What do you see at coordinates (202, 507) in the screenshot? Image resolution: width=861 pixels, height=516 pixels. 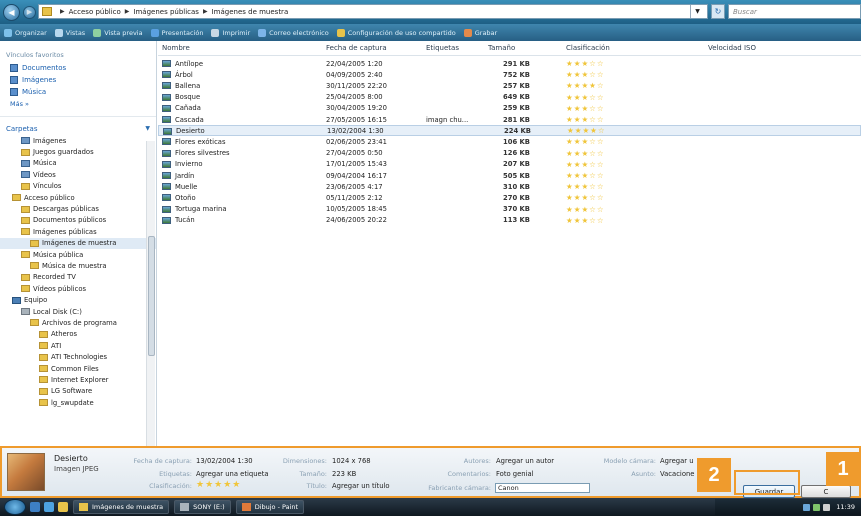 I see `task-drive: SONY (E:)` at bounding box center [202, 507].